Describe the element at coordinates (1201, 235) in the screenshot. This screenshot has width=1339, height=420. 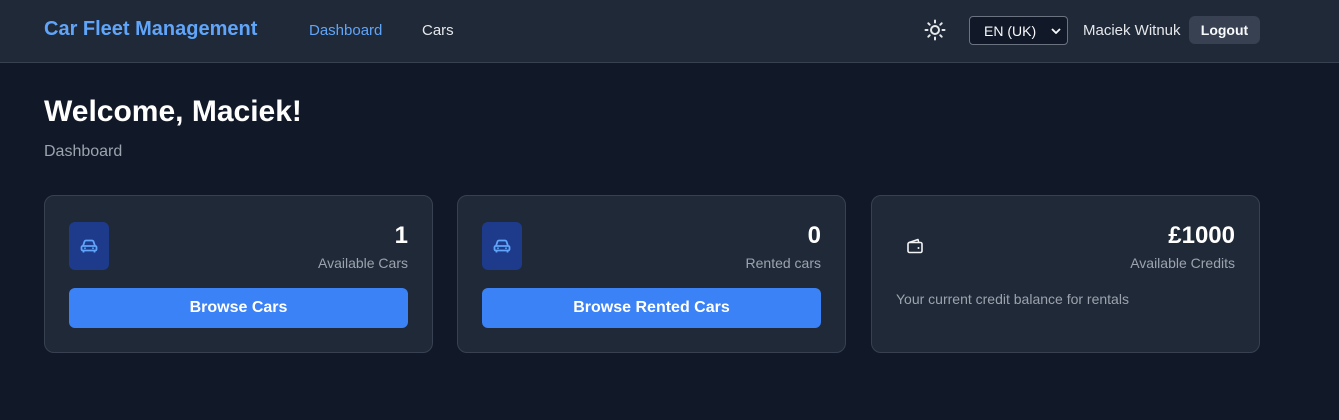
I see `credits-amount: £1000` at that location.